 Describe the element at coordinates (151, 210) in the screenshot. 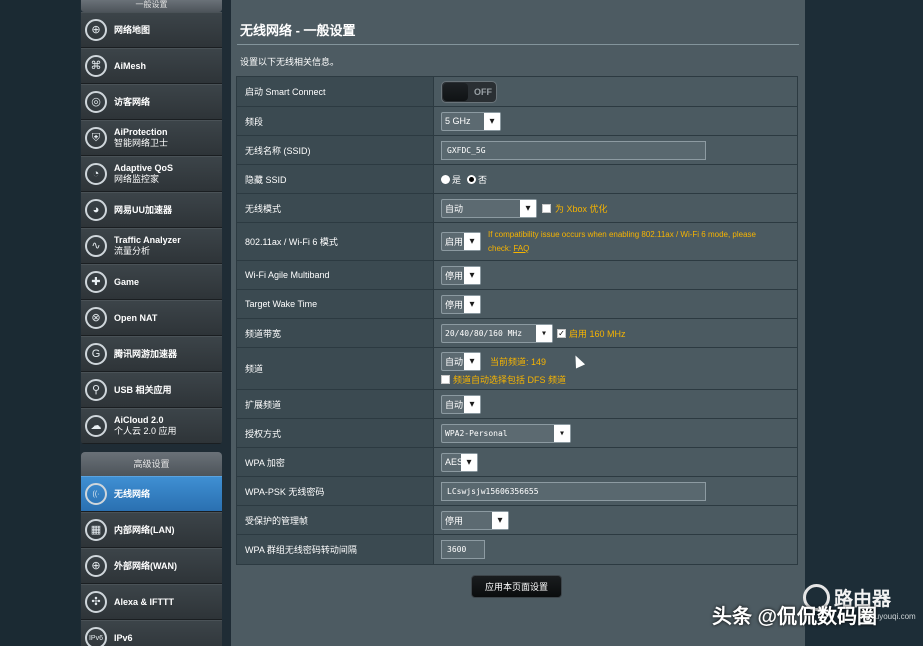

I see `sidebar-item-accelerator: ◕ 网易UU加速器` at that location.